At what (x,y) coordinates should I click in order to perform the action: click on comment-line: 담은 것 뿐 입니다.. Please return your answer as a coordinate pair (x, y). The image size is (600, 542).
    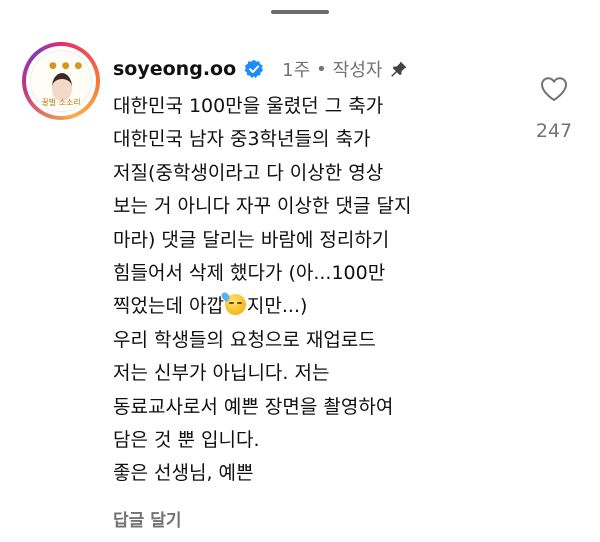
    Looking at the image, I should click on (186, 439).